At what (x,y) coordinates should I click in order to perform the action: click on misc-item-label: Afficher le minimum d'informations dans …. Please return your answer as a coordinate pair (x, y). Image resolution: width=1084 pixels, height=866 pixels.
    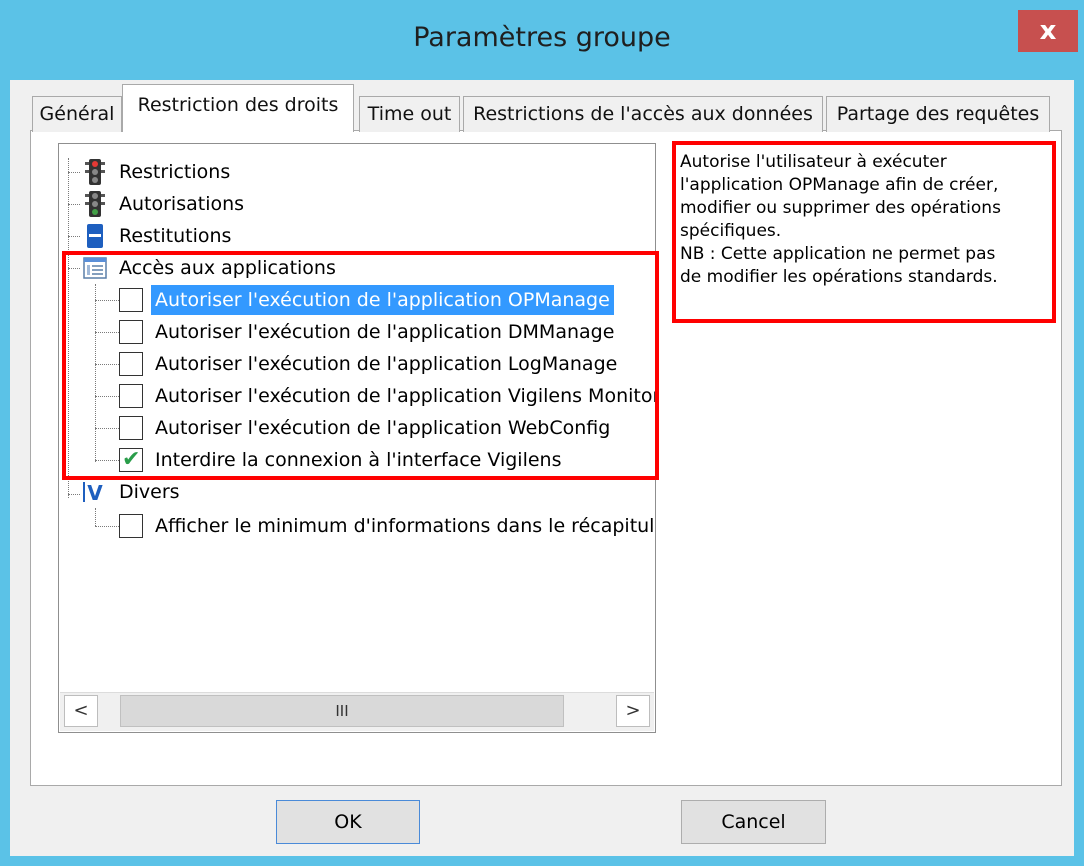
    Looking at the image, I should click on (405, 526).